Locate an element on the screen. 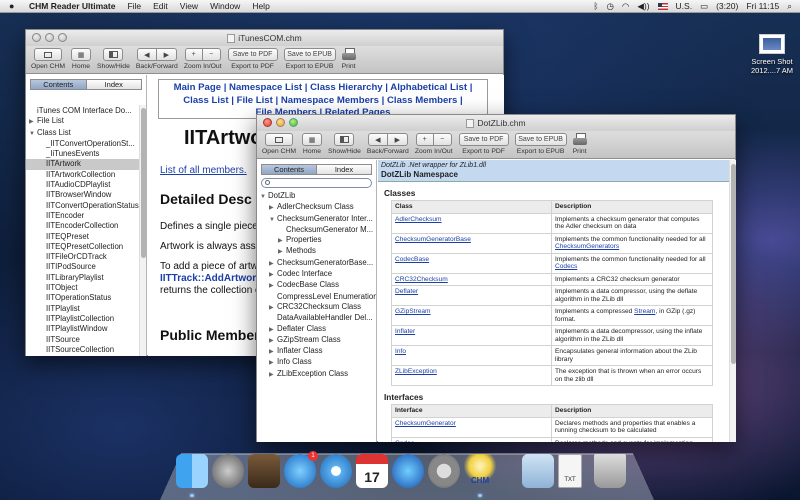 The image size is (800, 500). minimize-button is located at coordinates (49, 37).